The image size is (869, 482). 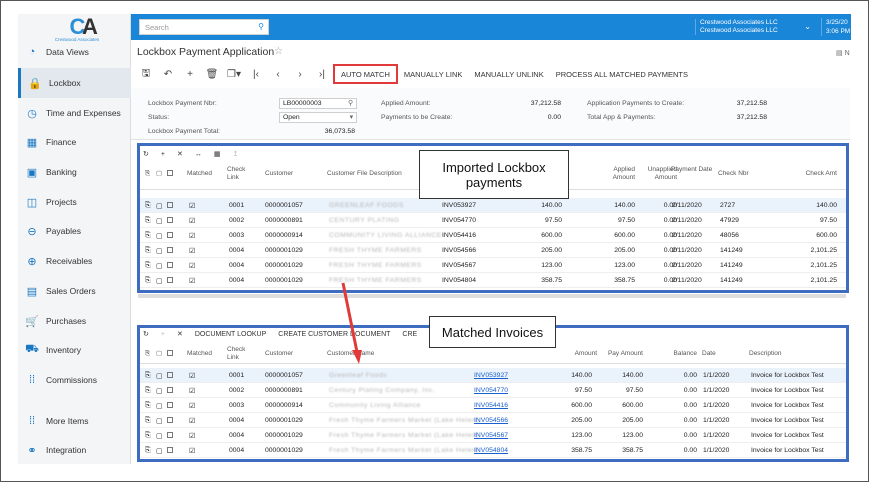 I want to click on manually-link-button: MANUALLY LINK, so click(x=433, y=74).